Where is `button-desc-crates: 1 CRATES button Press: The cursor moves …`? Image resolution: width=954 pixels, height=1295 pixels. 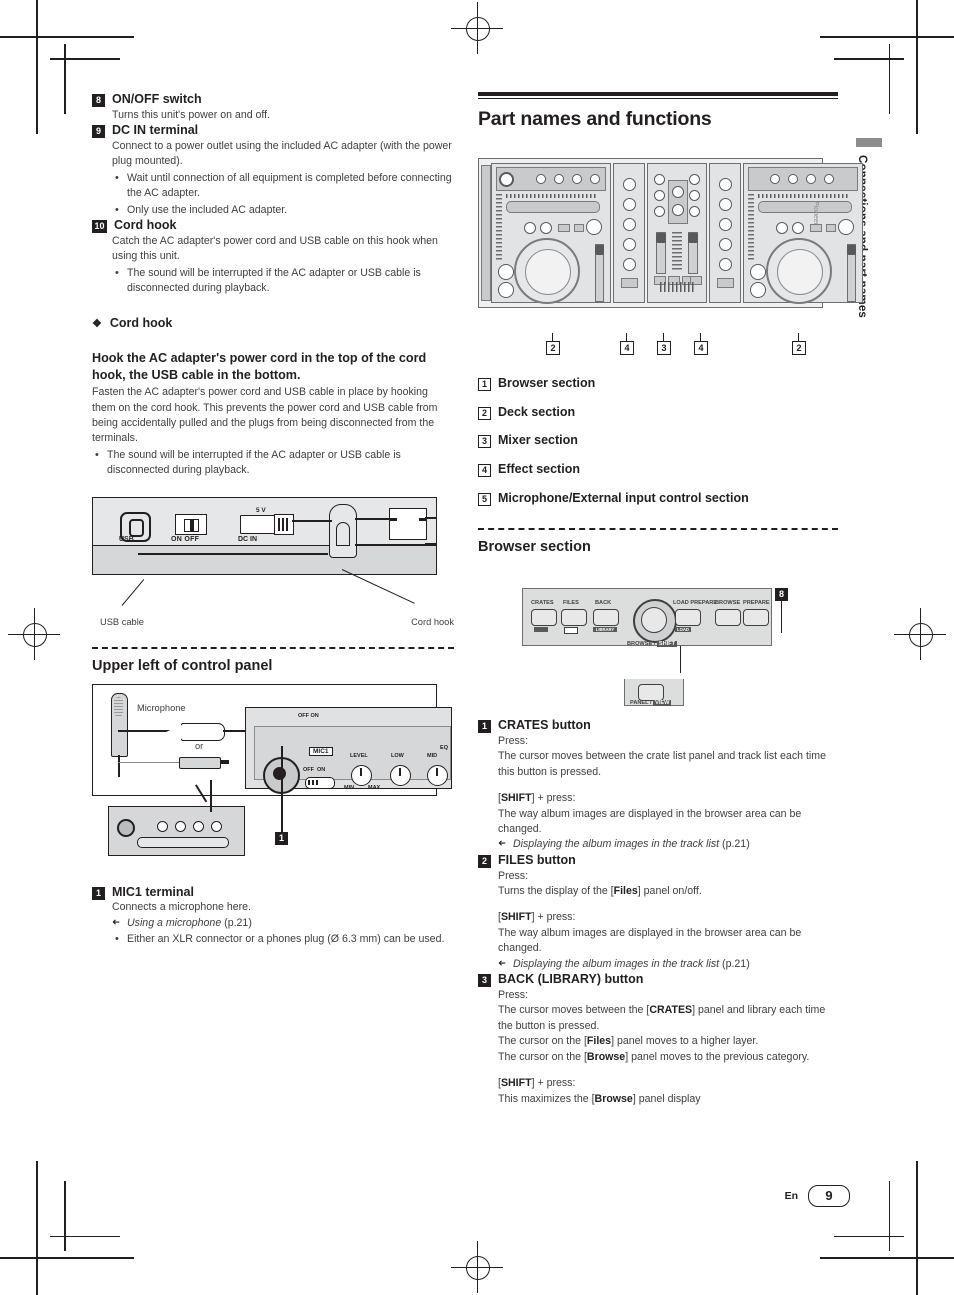 button-desc-crates: 1 CRATES button Press: The cursor moves … is located at coordinates (658, 785).